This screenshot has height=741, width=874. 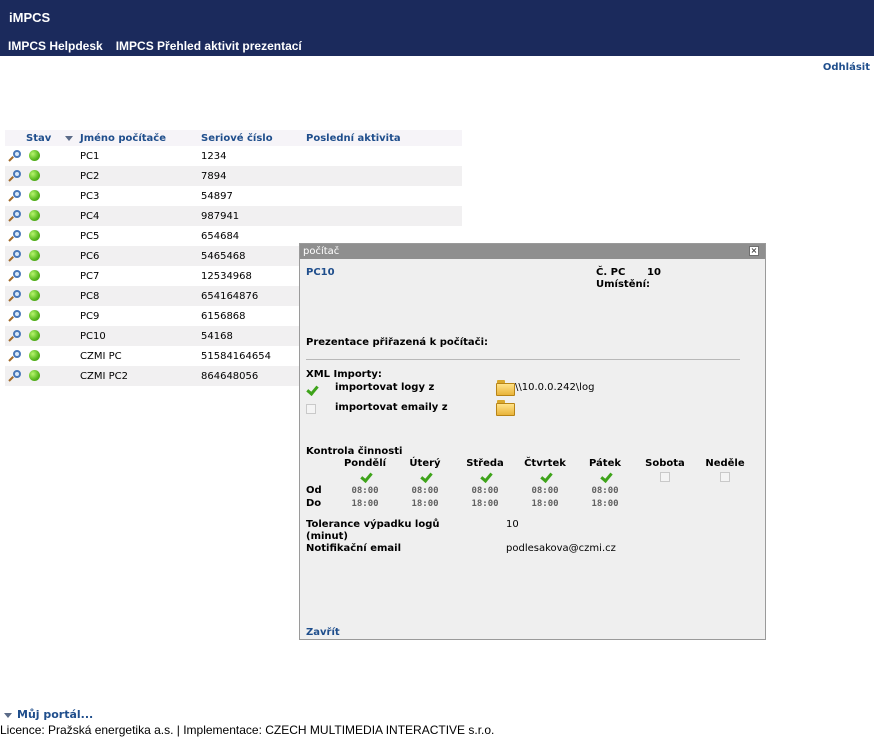 I want to click on sort-cell, so click(x=72, y=138).